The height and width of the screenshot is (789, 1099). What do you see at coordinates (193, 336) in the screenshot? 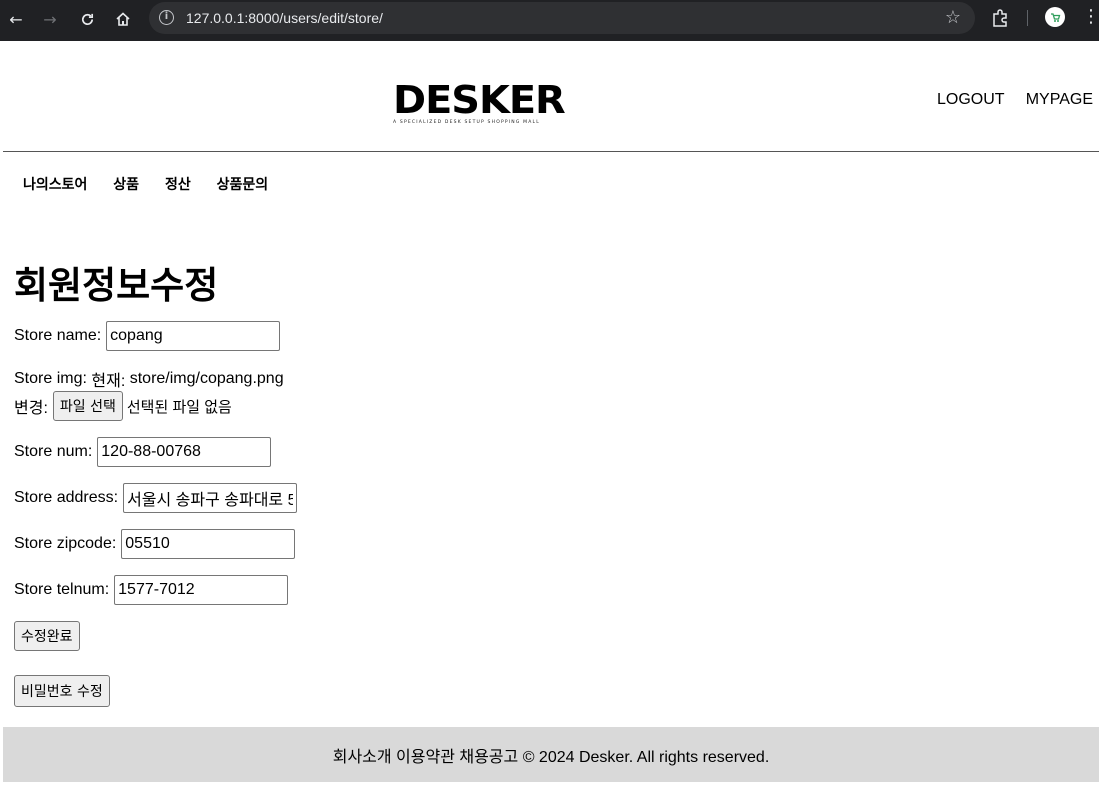
I see `store-name-input` at bounding box center [193, 336].